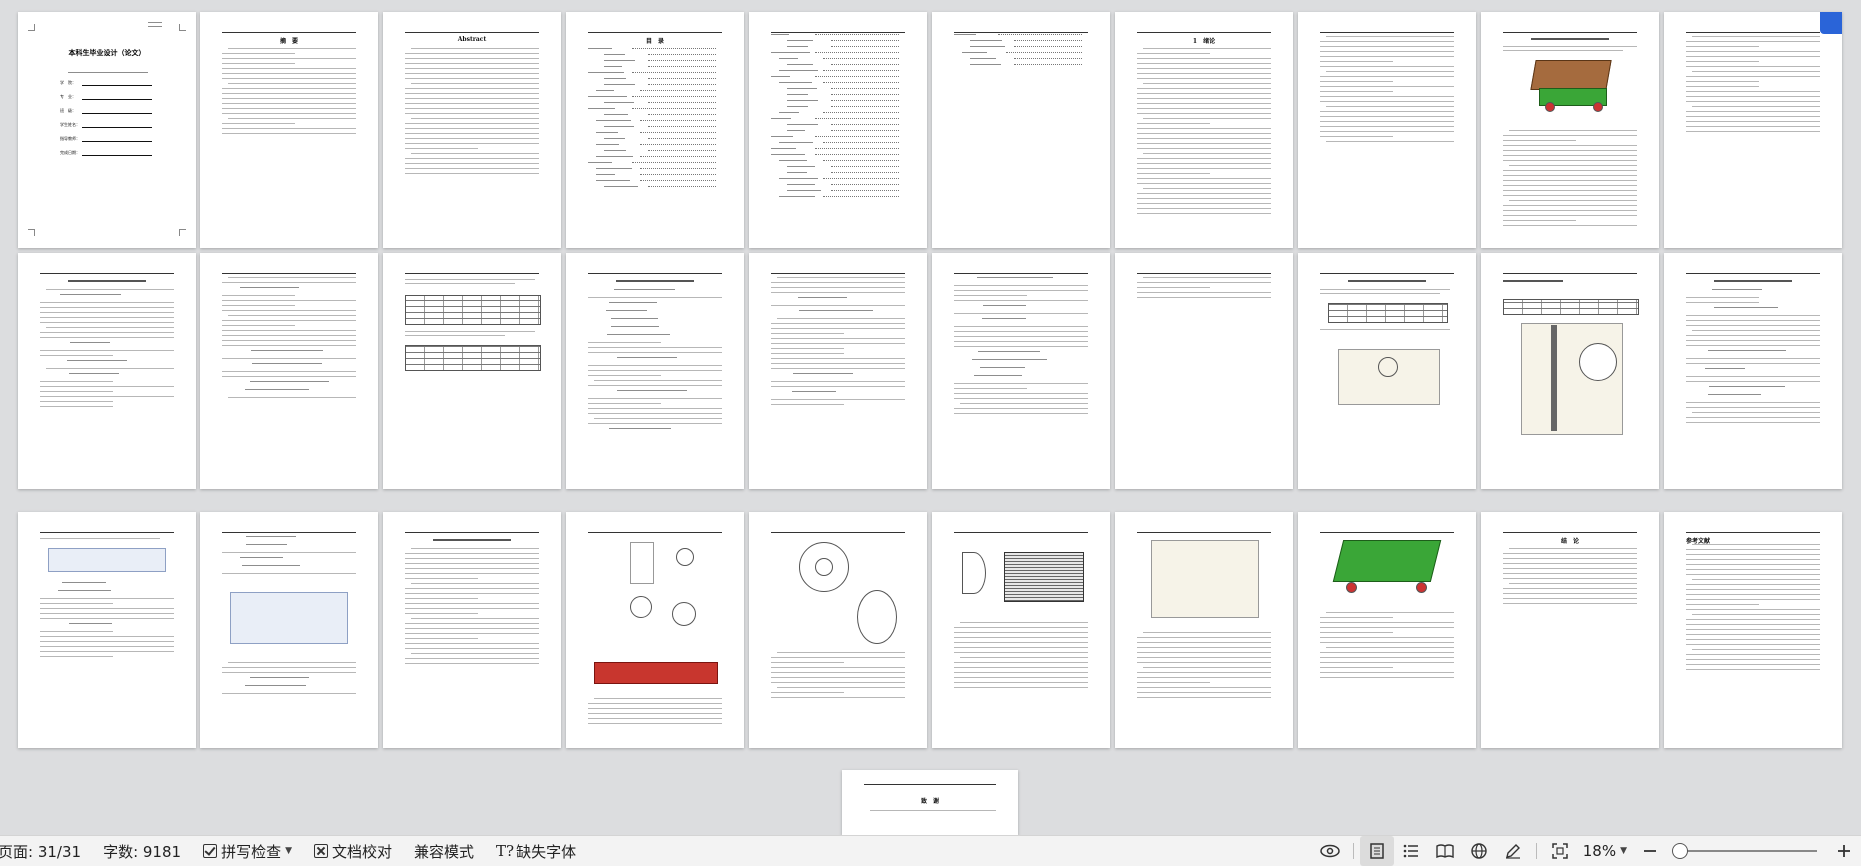  I want to click on spell-check-button: 拼写检查 ▼, so click(247, 851).